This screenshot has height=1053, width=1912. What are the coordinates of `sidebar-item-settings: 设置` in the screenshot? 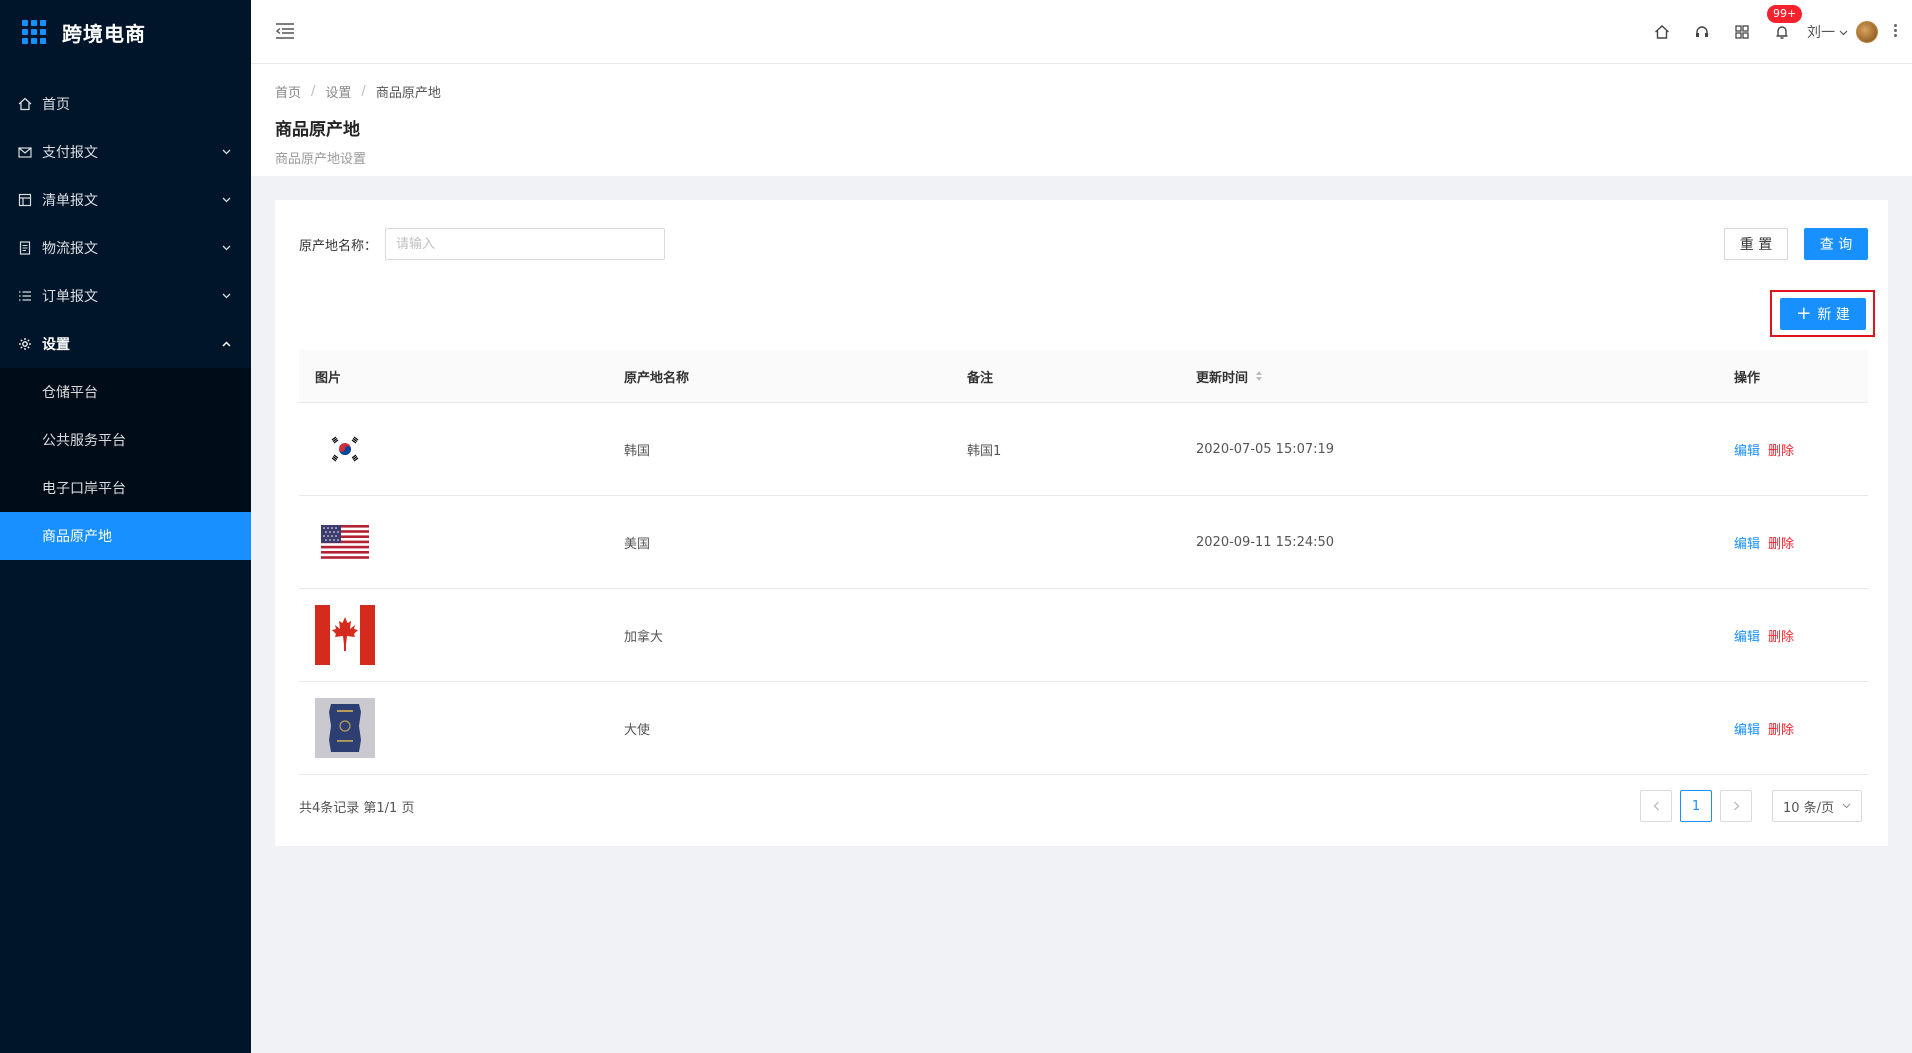 It's located at (125, 344).